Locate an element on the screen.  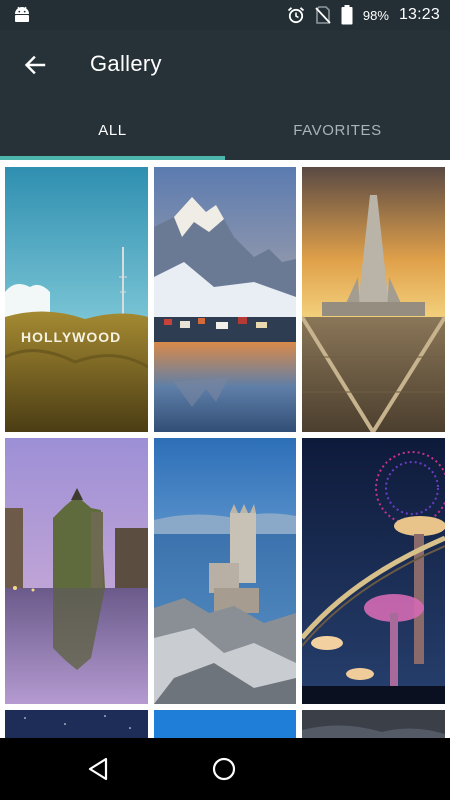
gallery-item-night-sky is located at coordinates (76, 724).